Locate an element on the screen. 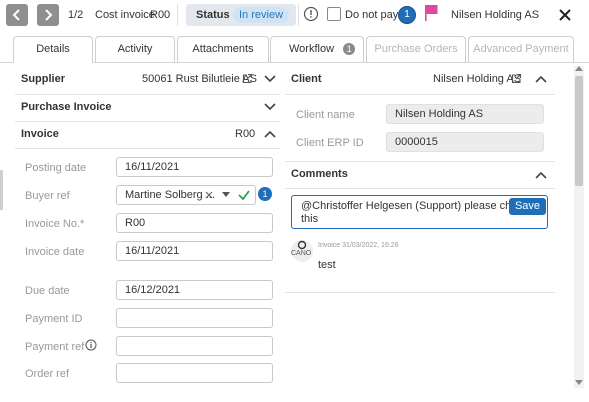 This screenshot has width=589, height=402. client-name-field: Nilsen Holding AS is located at coordinates (465, 114).